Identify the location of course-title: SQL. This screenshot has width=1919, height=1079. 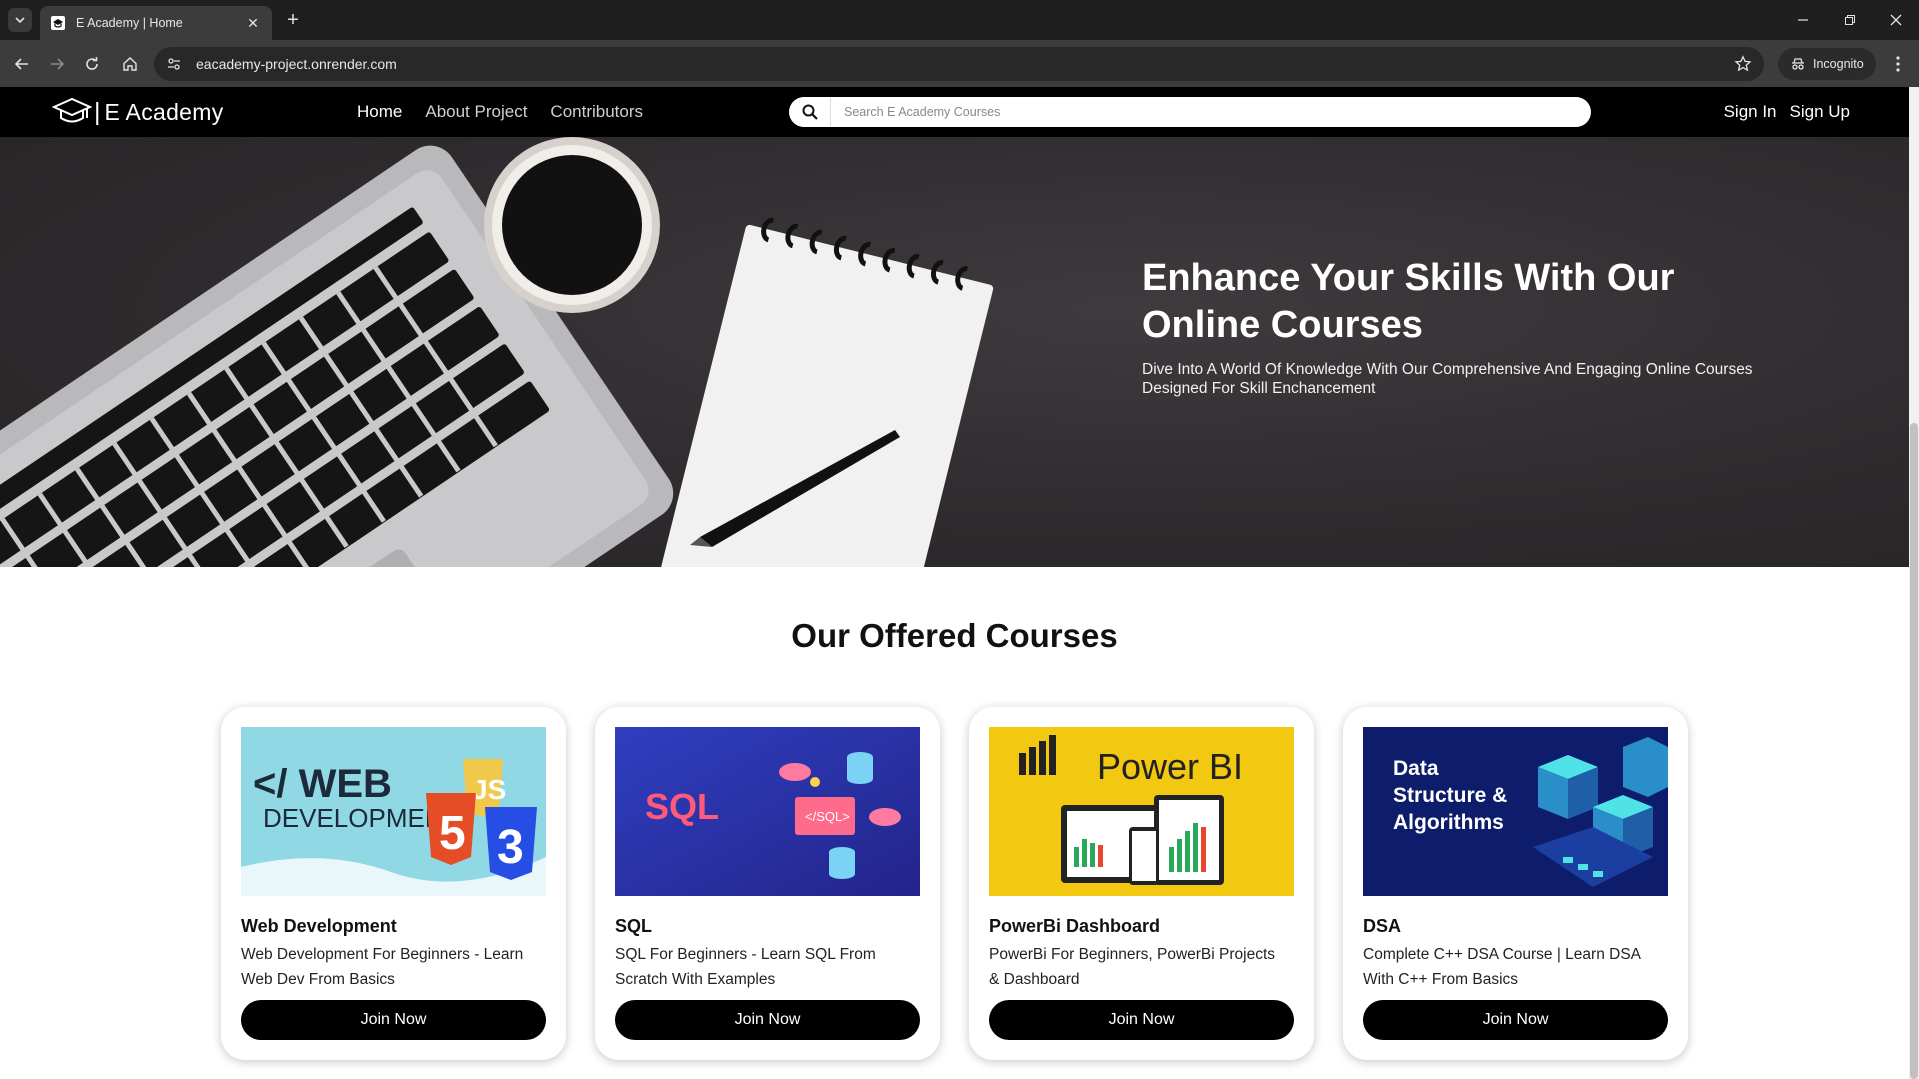
(634, 926).